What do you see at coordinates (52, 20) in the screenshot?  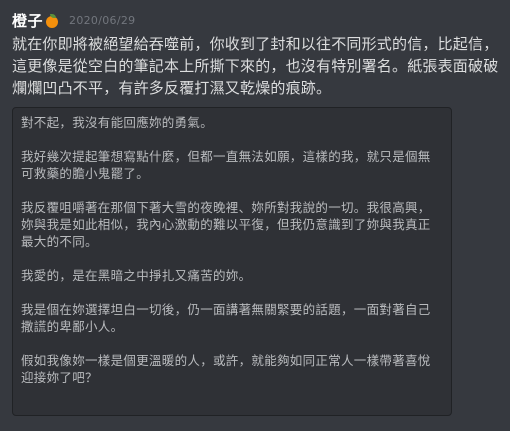 I see `orange-emoji-icon` at bounding box center [52, 20].